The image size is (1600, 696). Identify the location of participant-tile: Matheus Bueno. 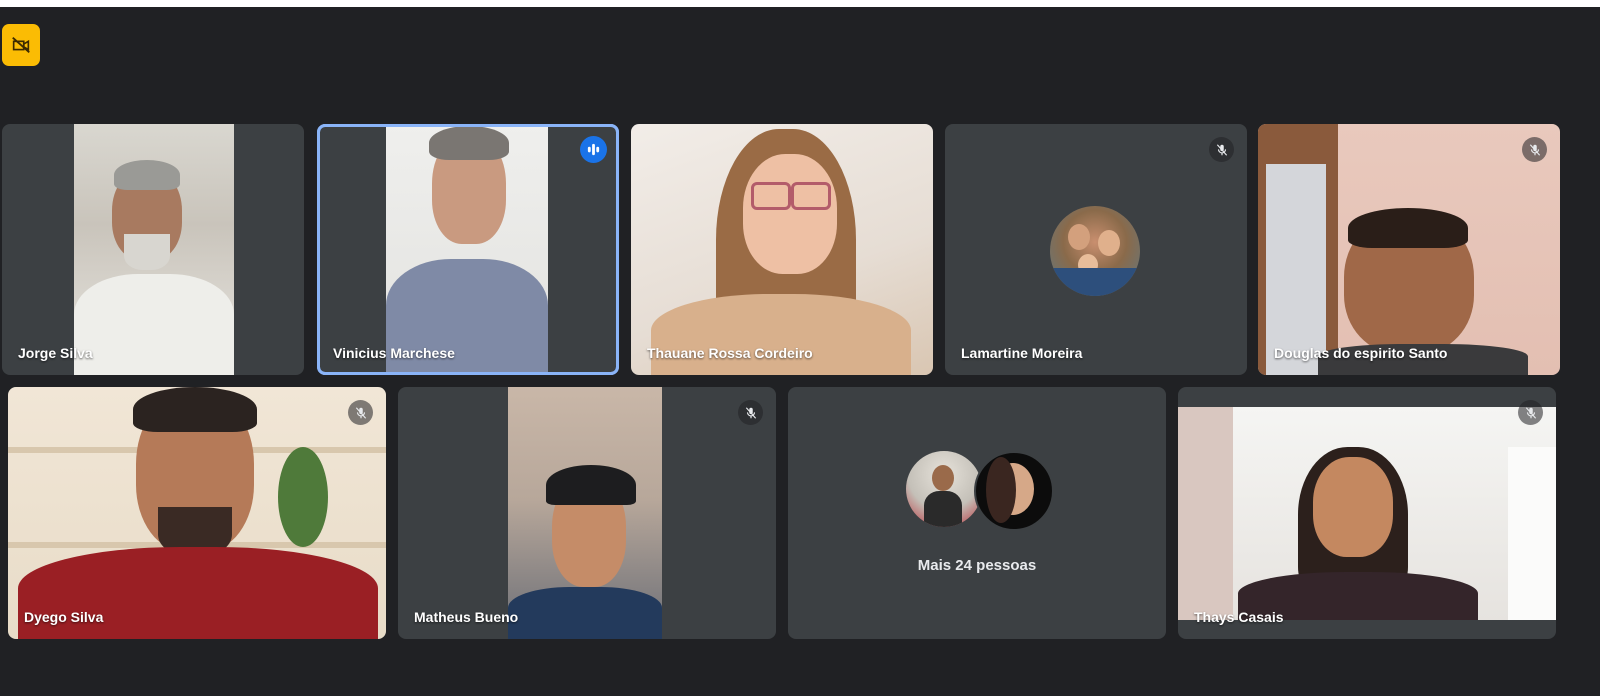
(587, 513).